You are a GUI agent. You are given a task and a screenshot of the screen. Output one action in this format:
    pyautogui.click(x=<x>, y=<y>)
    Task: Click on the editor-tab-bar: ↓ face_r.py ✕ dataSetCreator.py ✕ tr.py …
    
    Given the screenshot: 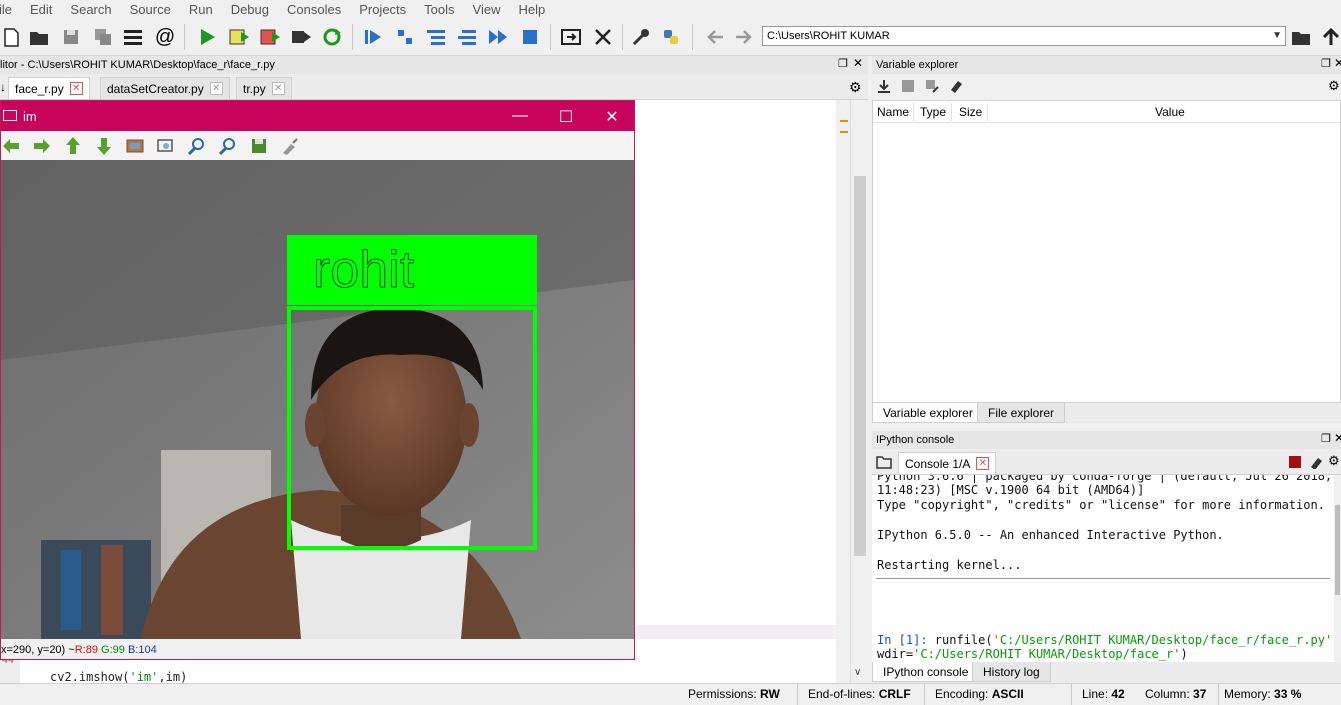 What is the action you would take?
    pyautogui.click(x=434, y=87)
    